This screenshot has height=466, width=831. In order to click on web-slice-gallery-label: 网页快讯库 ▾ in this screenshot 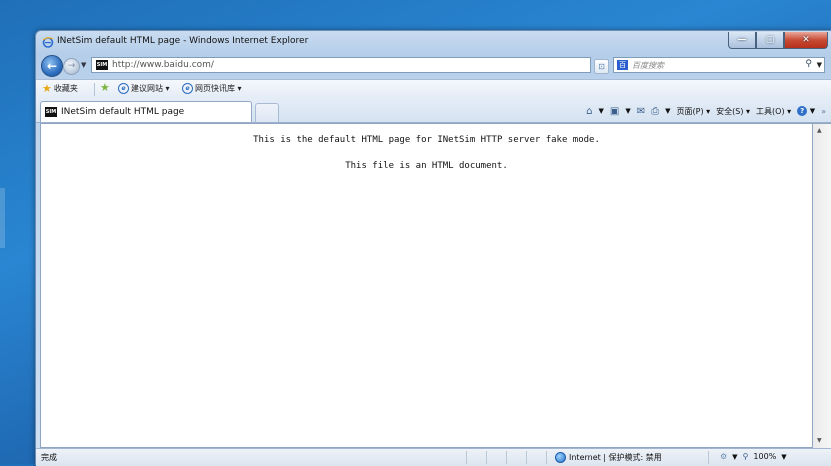, I will do `click(218, 88)`.